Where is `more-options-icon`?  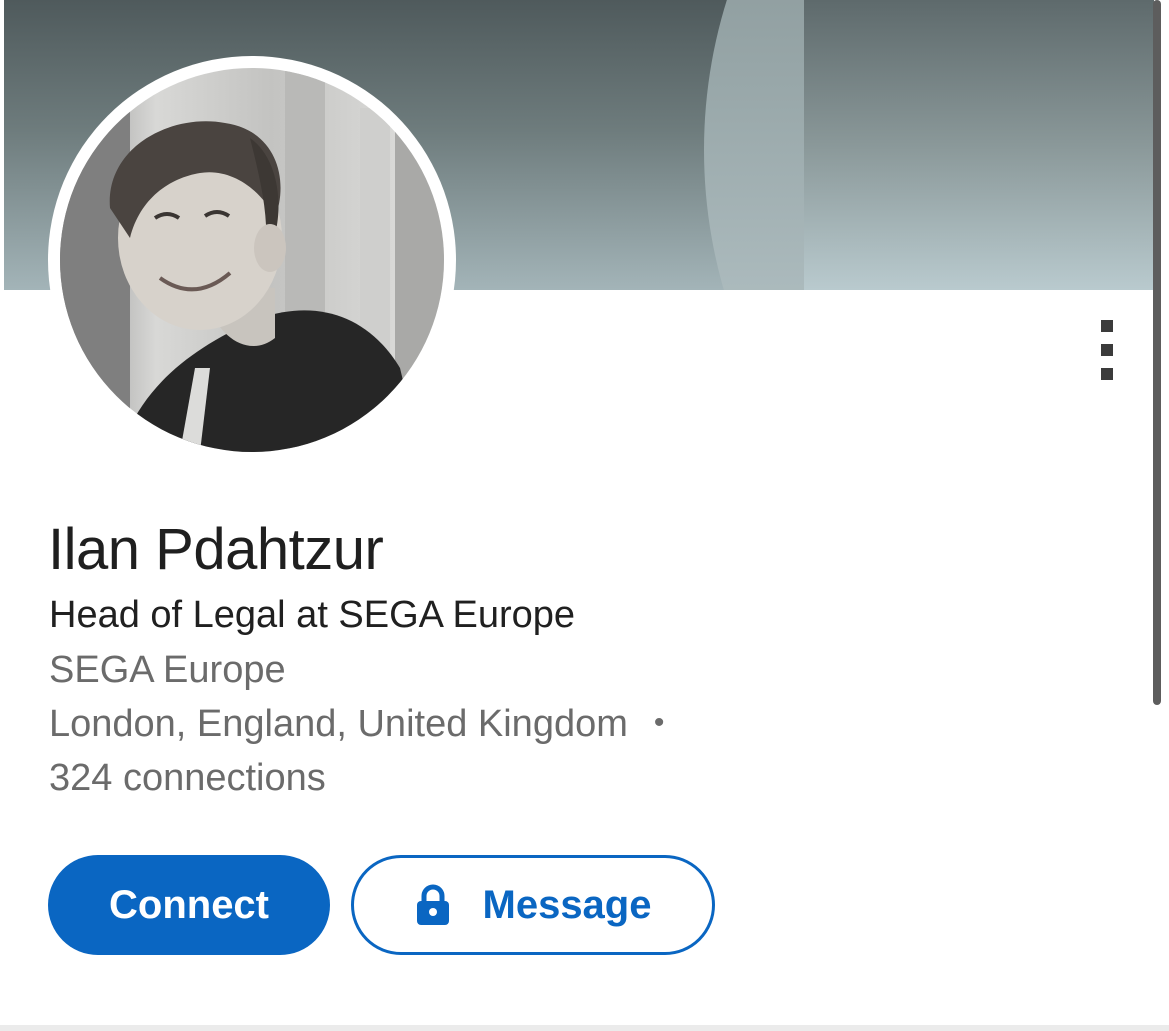
more-options-icon is located at coordinates (1107, 351).